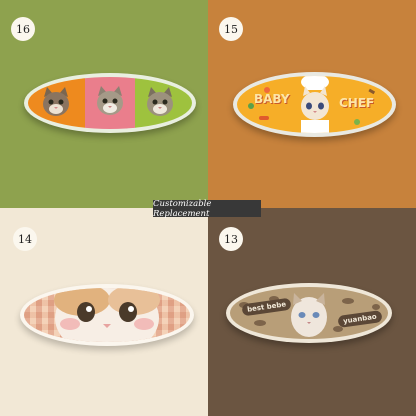  Describe the element at coordinates (357, 103) in the screenshot. I see `chef-word-right: CHEF` at that location.